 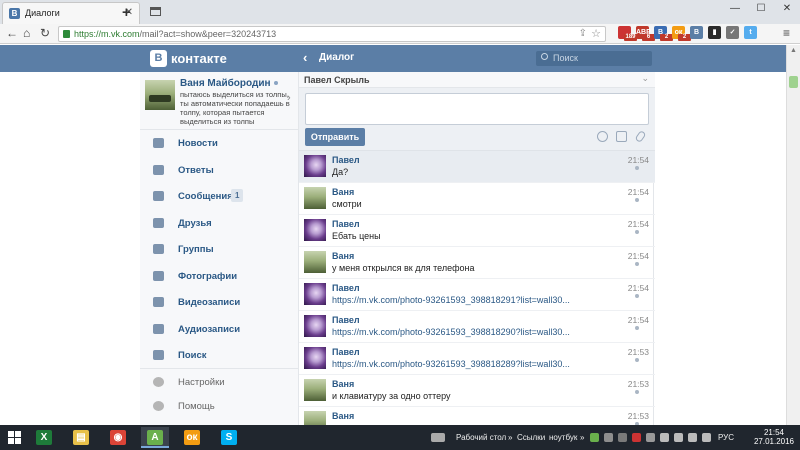 What do you see at coordinates (594, 437) in the screenshot?
I see `aimp-tray-icon` at bounding box center [594, 437].